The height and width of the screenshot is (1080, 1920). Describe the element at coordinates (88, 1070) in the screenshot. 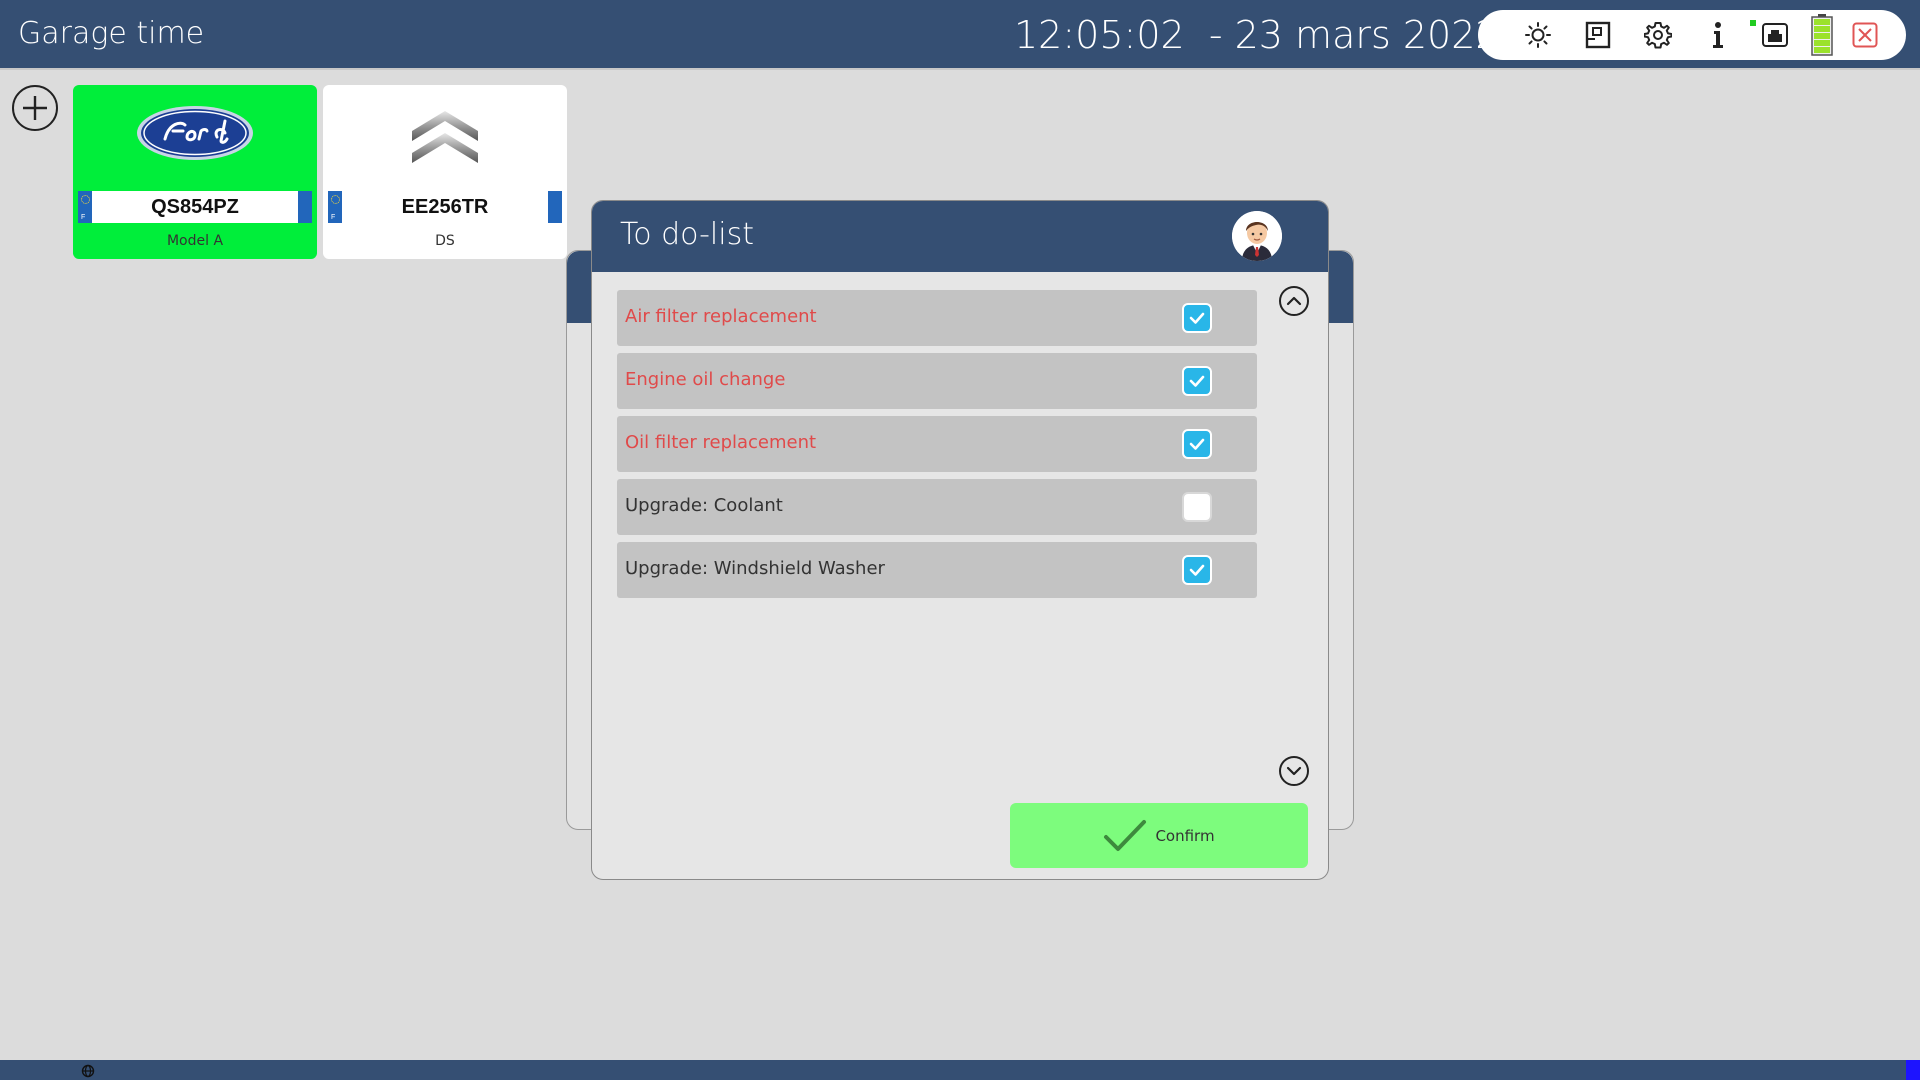

I see `globe-icon` at that location.